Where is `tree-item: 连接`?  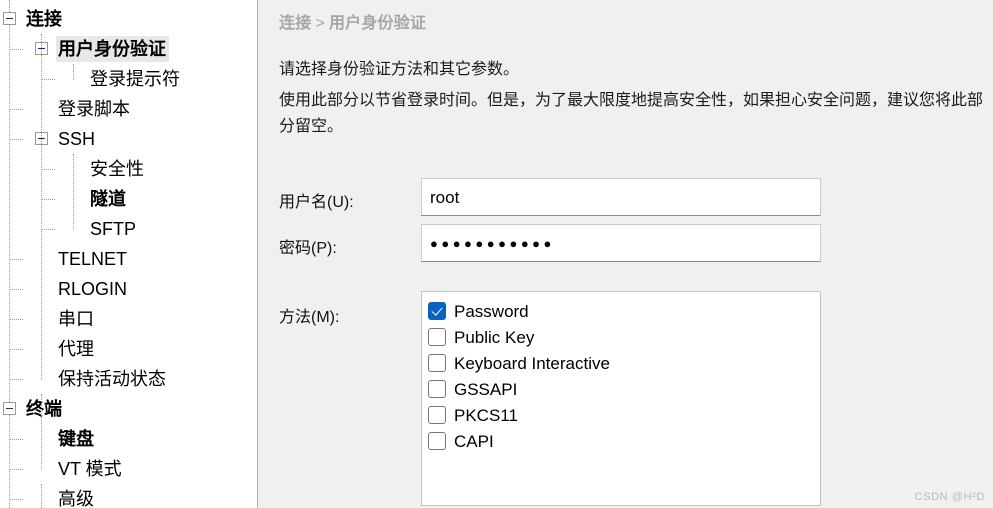 tree-item: 连接 is located at coordinates (128, 19).